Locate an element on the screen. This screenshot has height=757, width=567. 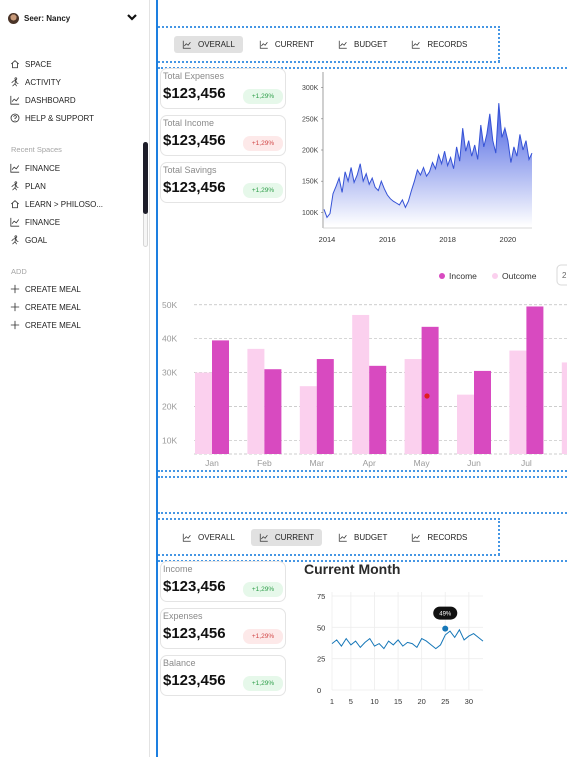
tab-bar-bottom: OVERALL CURRENT BUDGET RECORDS is located at coordinates (331, 537).